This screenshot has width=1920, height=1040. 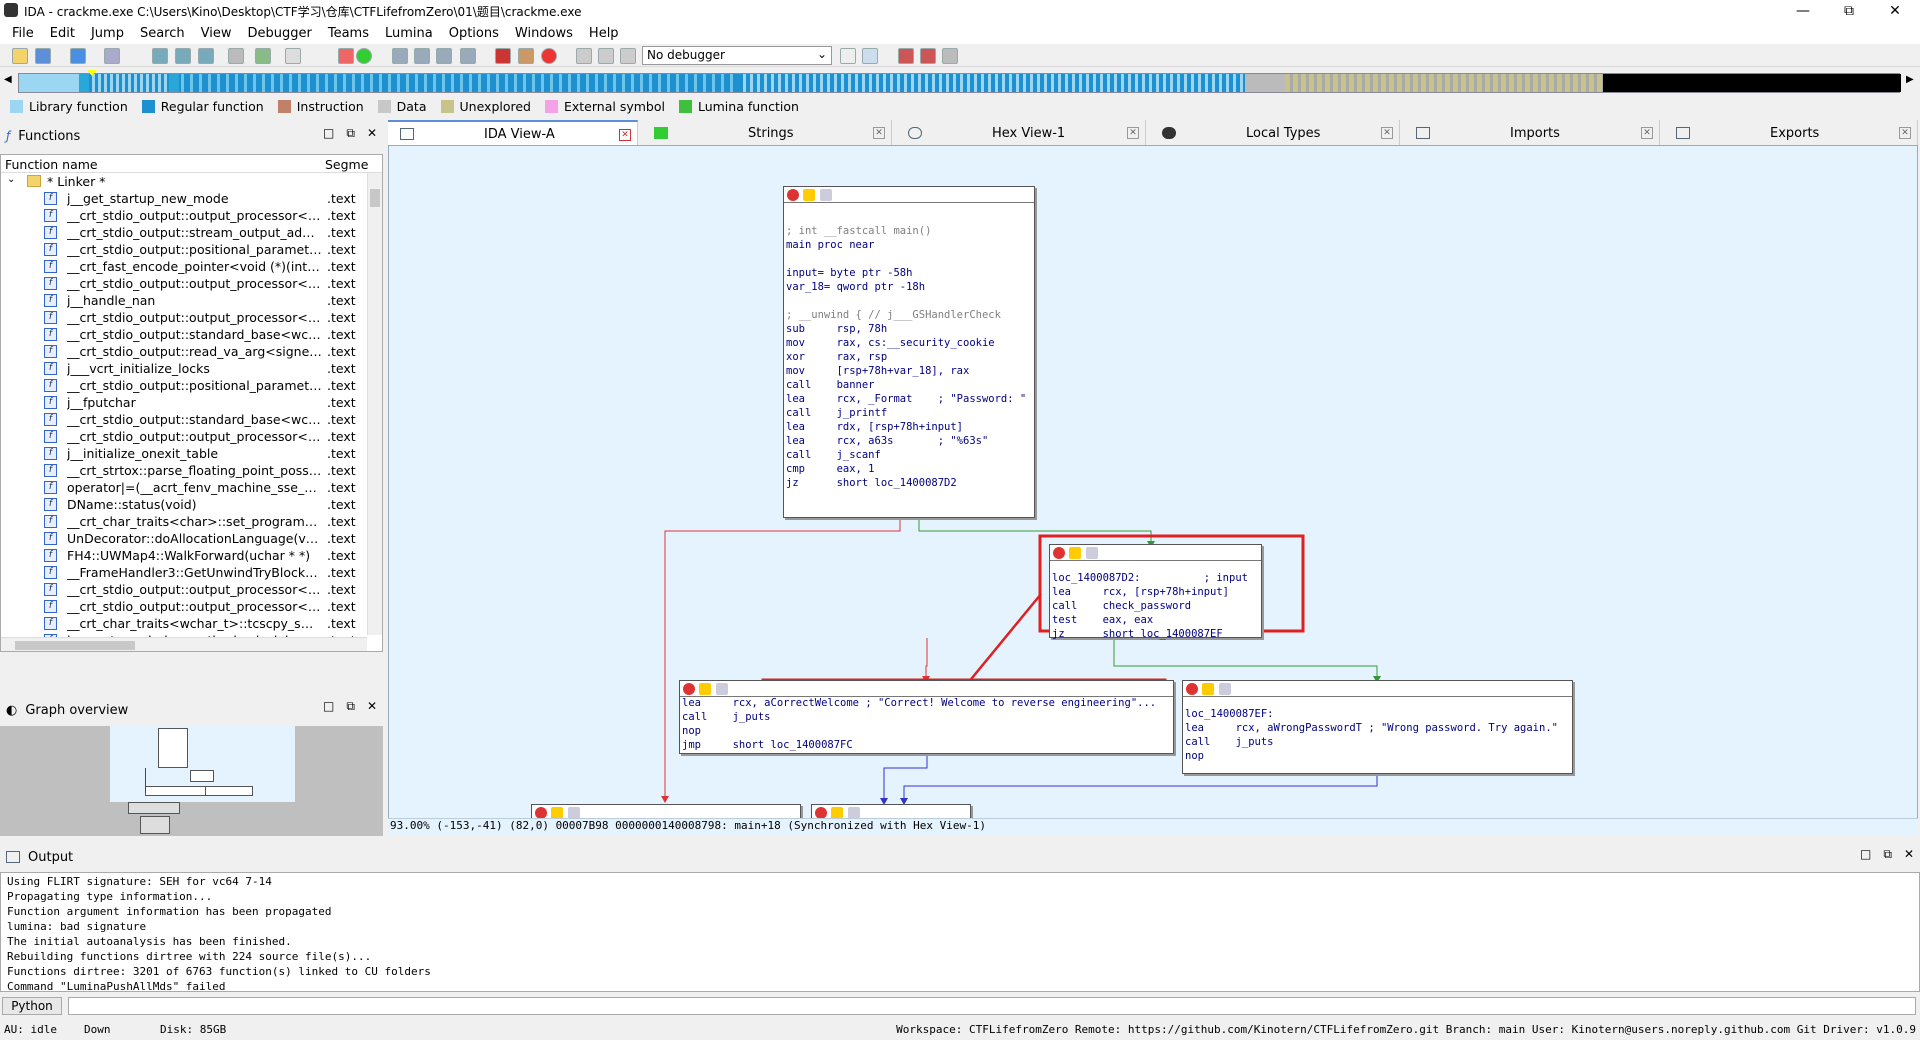 I want to click on navigation-band, so click(x=959, y=81).